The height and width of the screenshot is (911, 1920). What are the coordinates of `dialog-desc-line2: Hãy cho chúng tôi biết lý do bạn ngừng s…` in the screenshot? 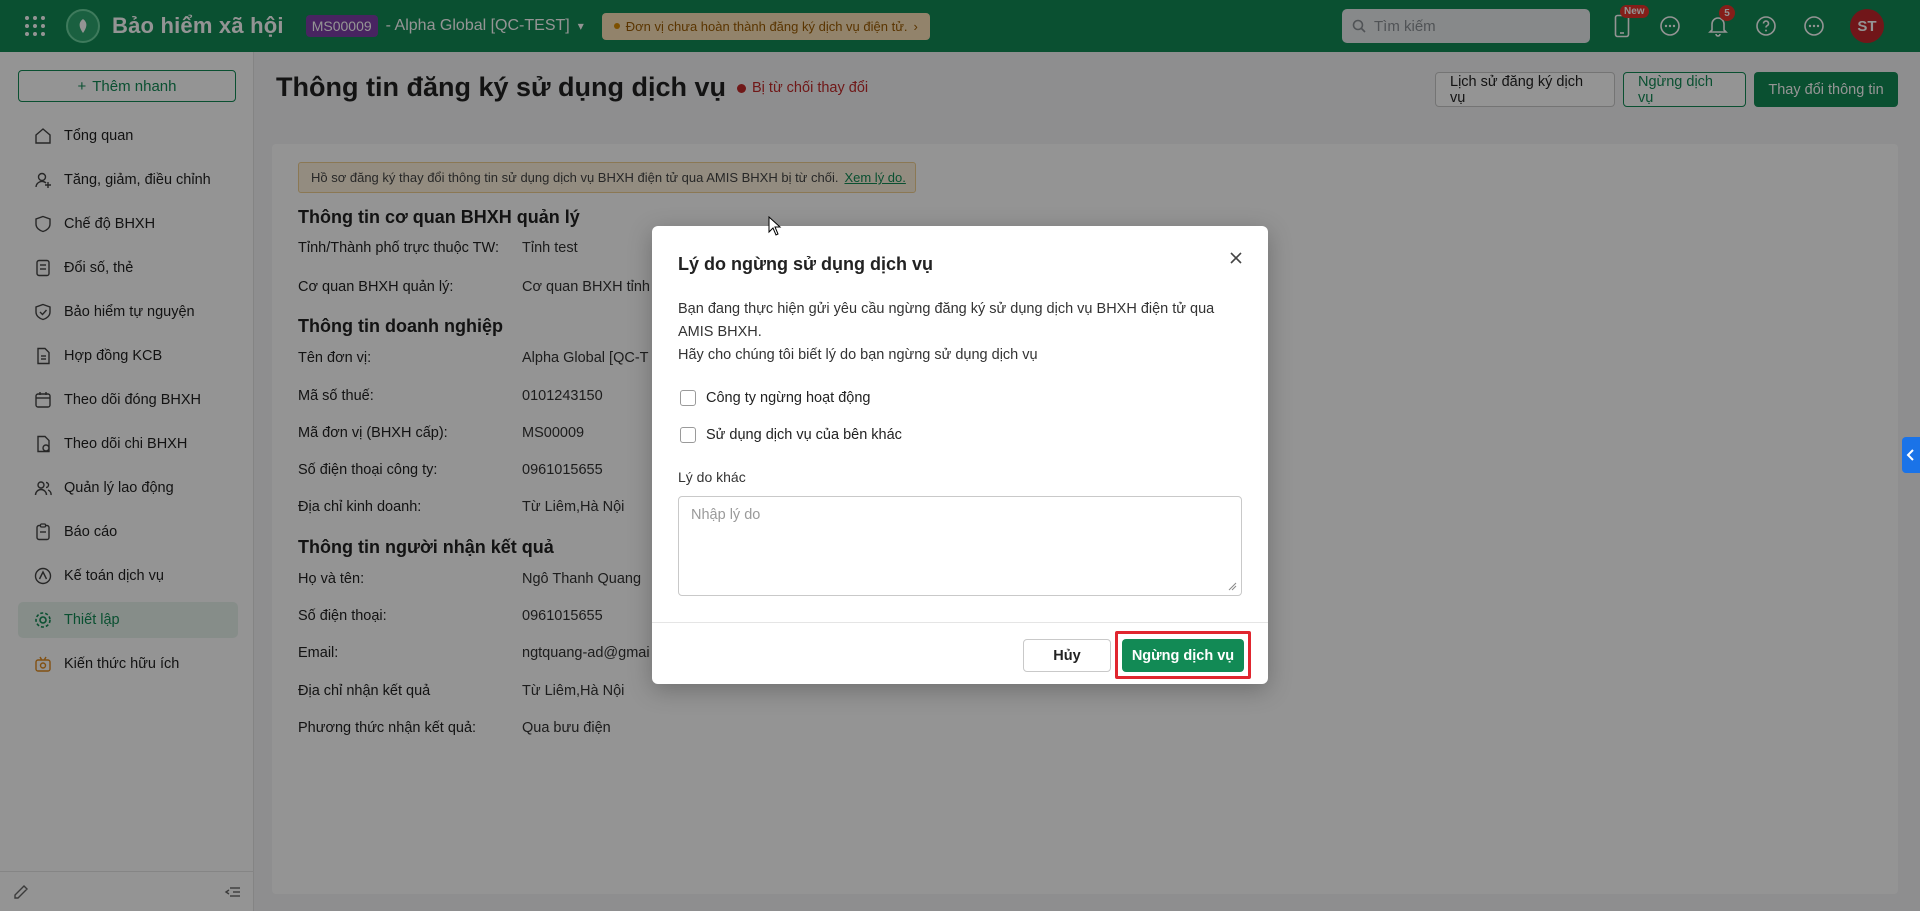 It's located at (858, 355).